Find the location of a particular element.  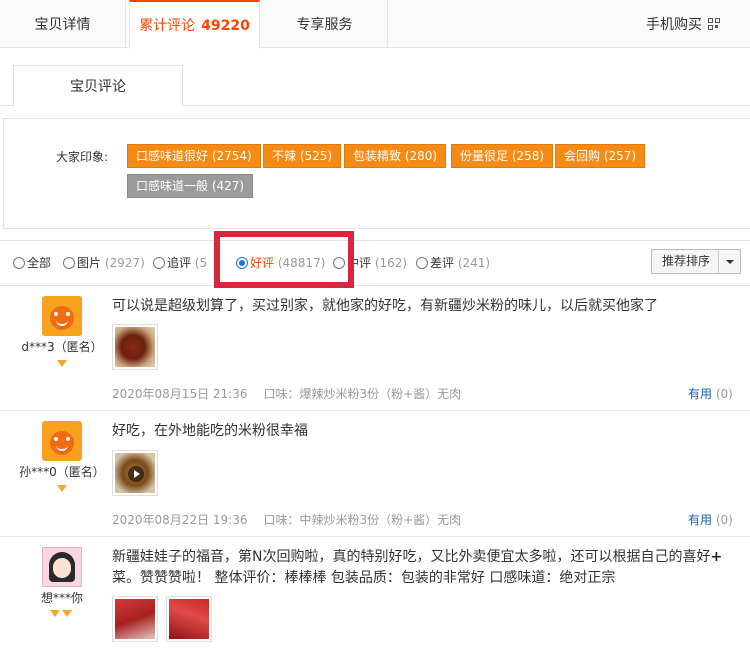

filter-count: (162) is located at coordinates (391, 263).